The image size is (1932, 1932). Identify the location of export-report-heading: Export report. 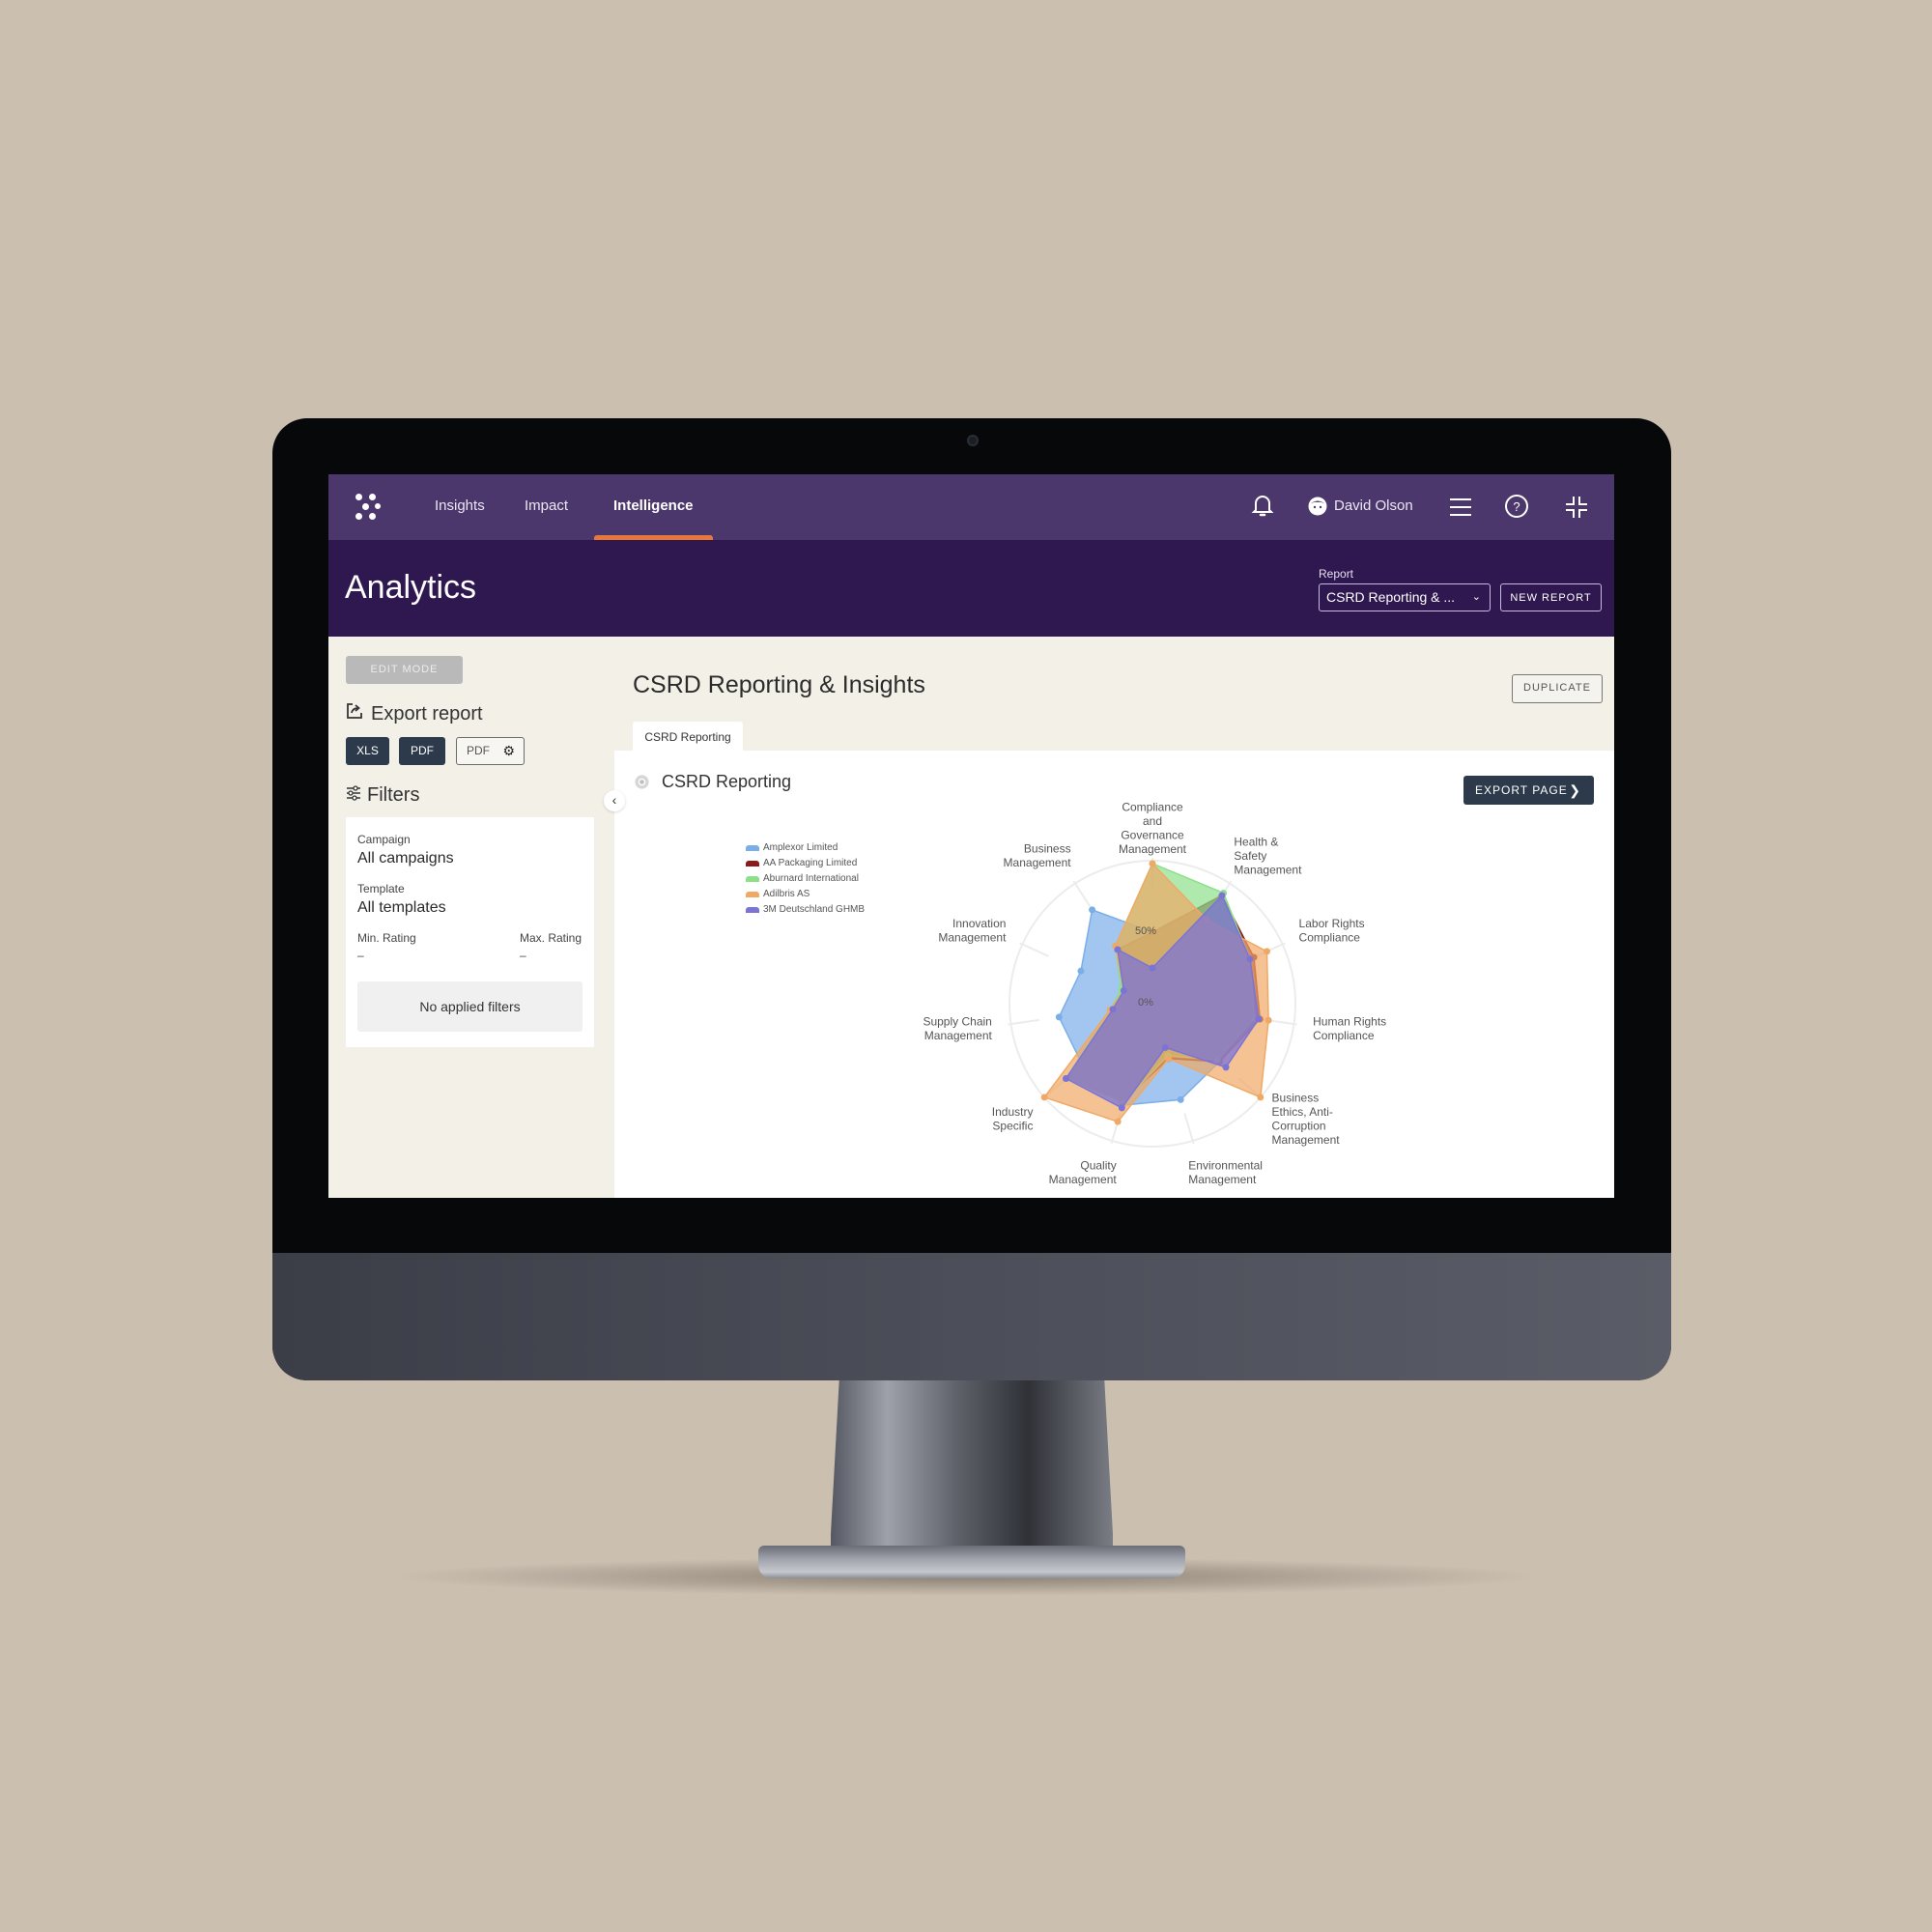
(414, 713).